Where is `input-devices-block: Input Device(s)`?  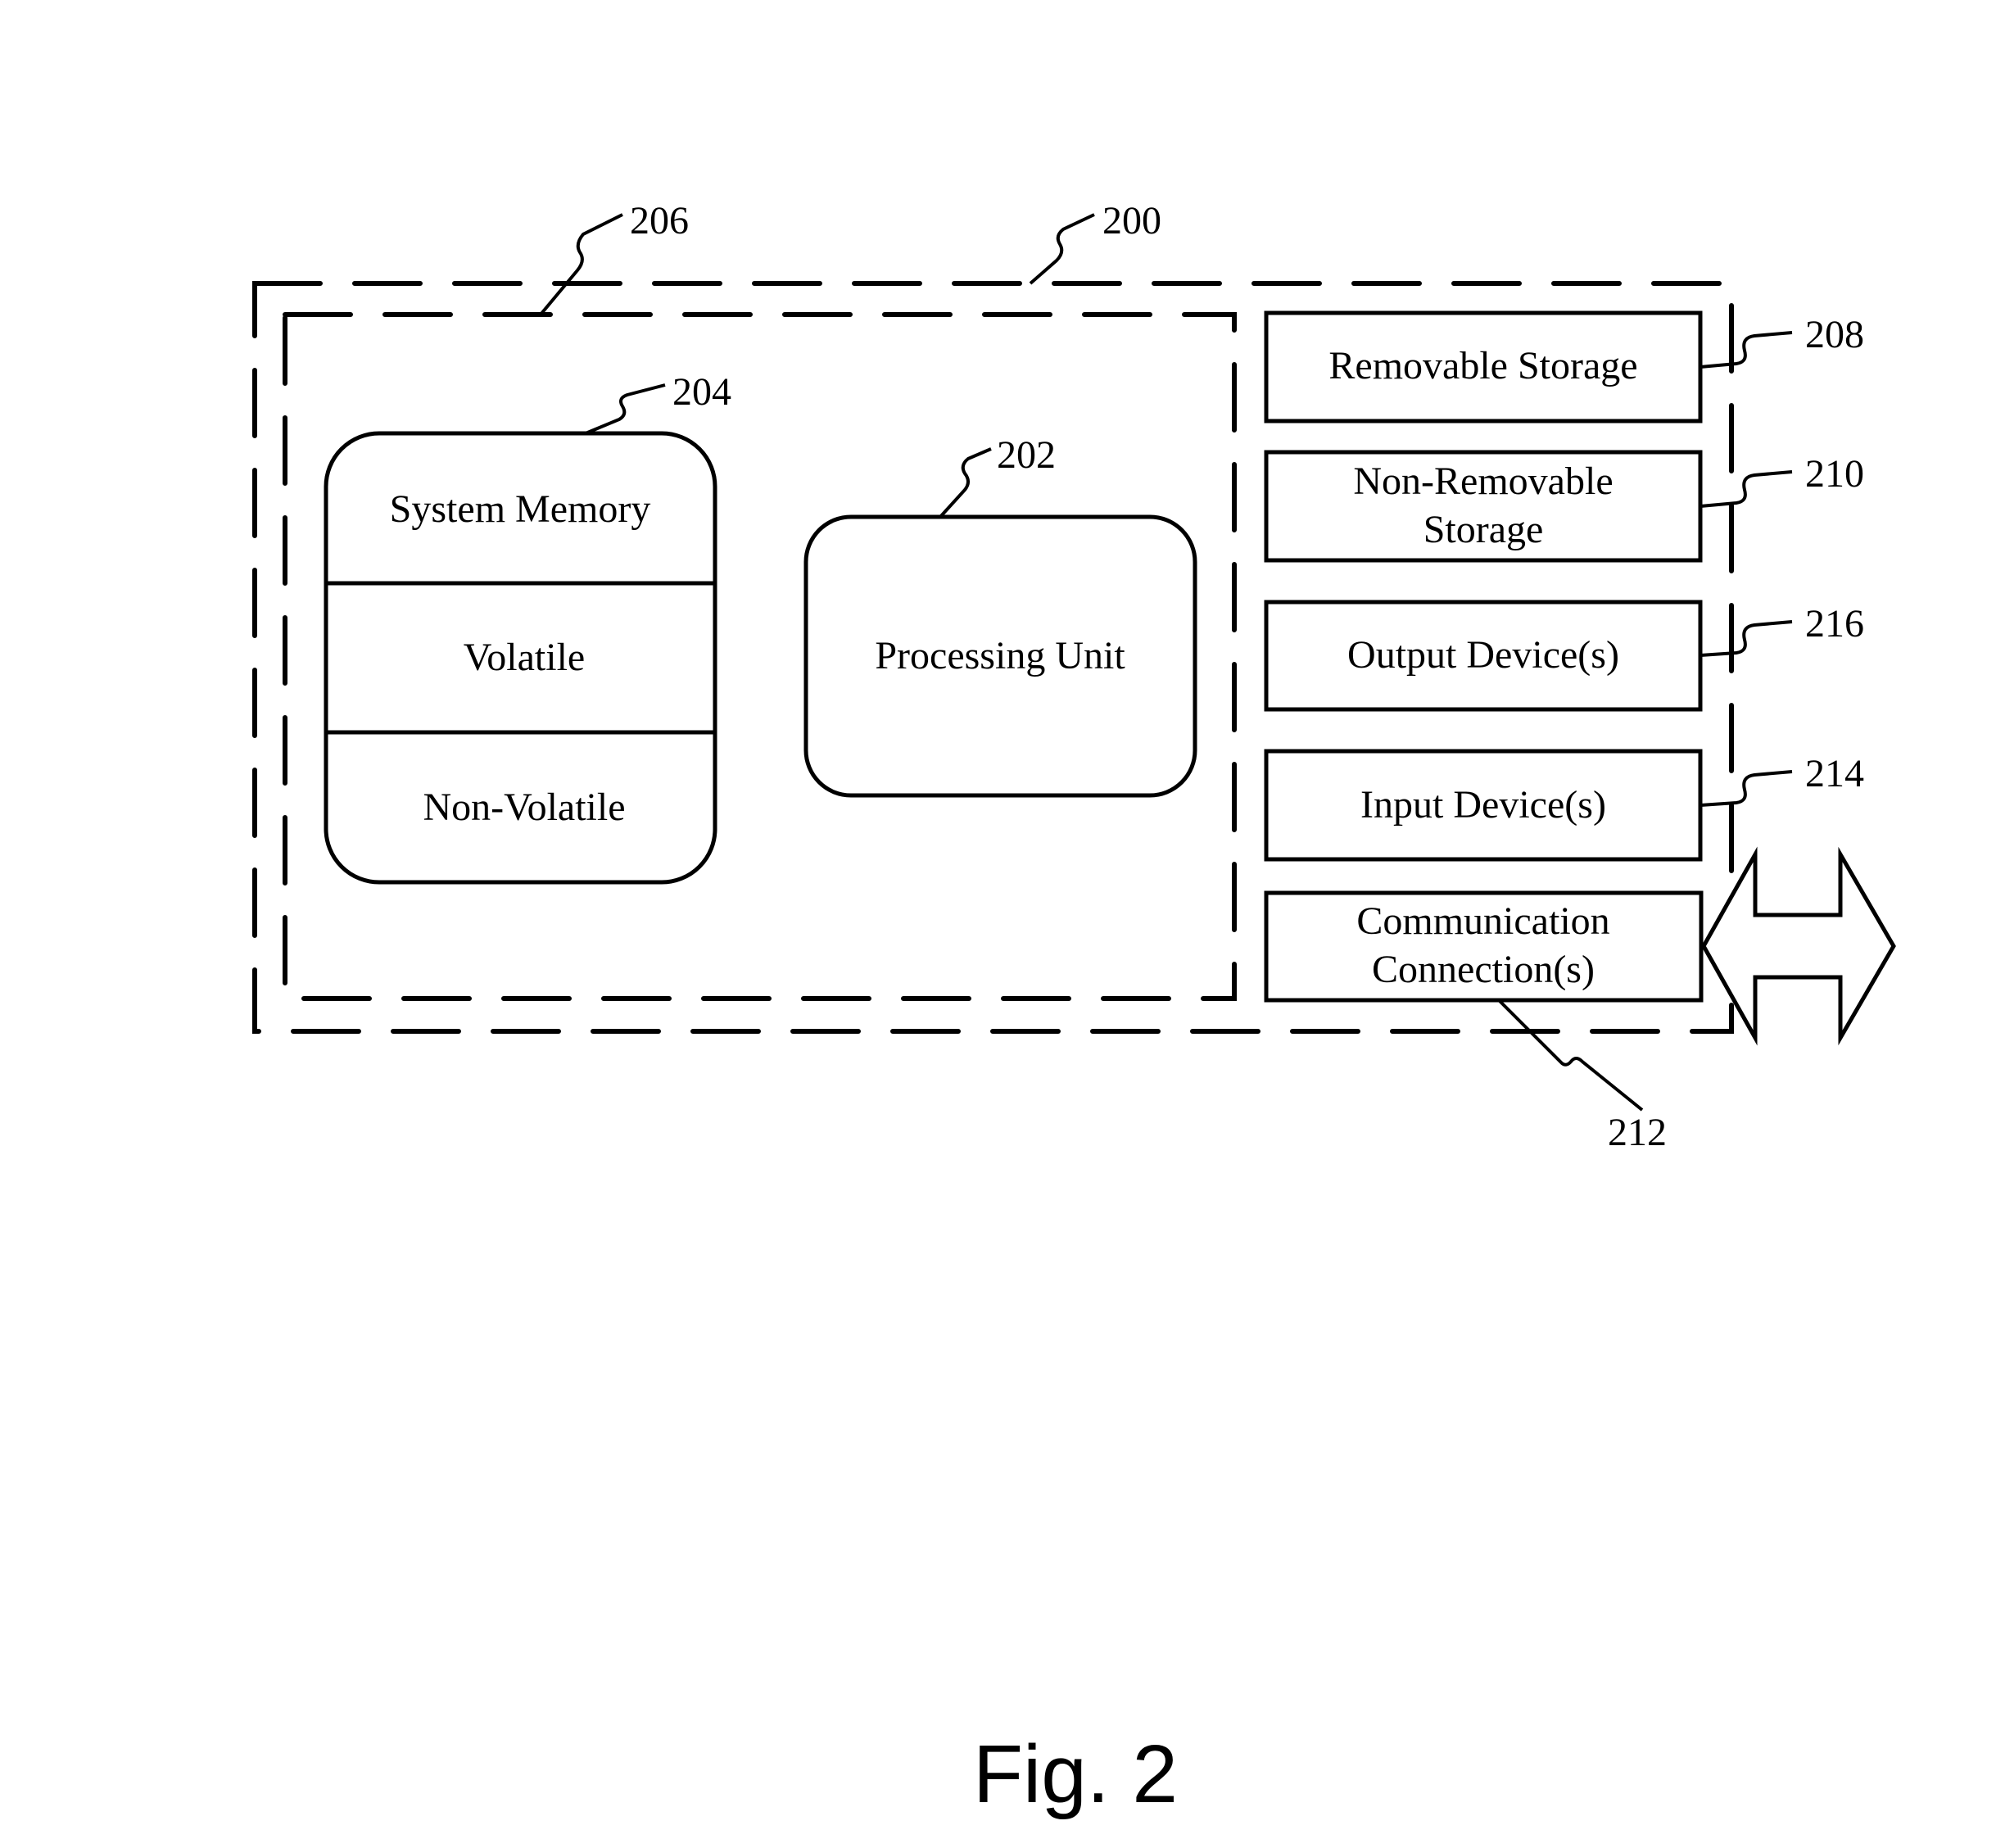 input-devices-block: Input Device(s) is located at coordinates (1483, 805).